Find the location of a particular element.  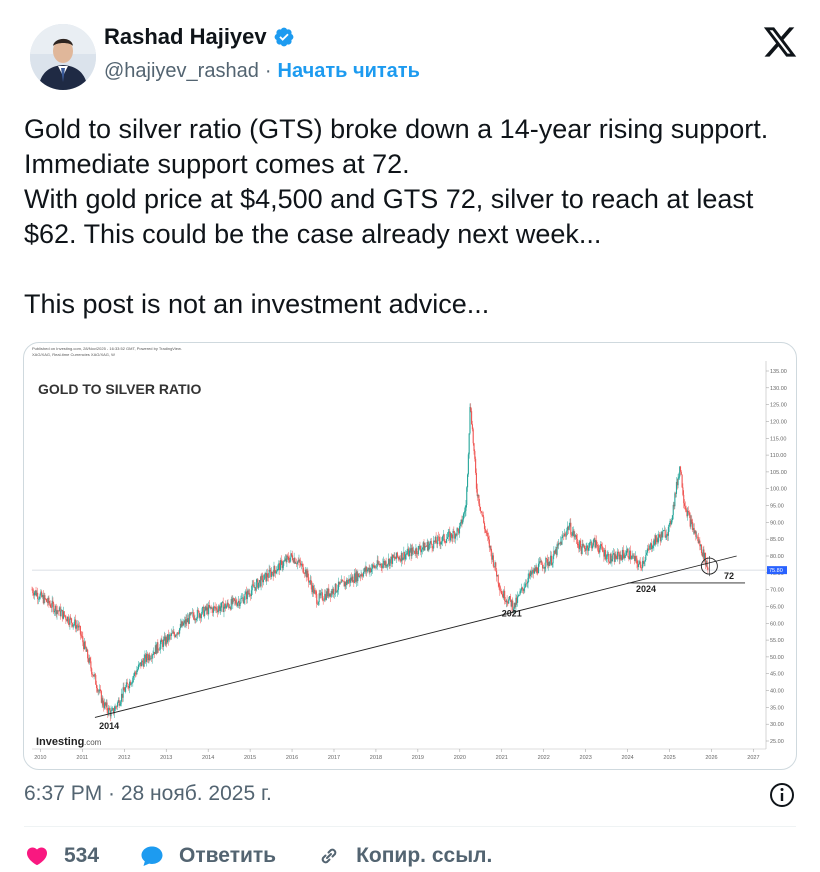

y-tick-label: 95.00 is located at coordinates (777, 507).